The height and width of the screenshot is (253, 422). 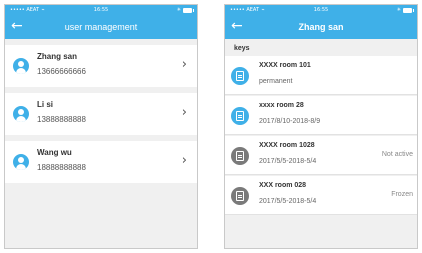 What do you see at coordinates (61, 71) in the screenshot?
I see `user-phone: 13666666666` at bounding box center [61, 71].